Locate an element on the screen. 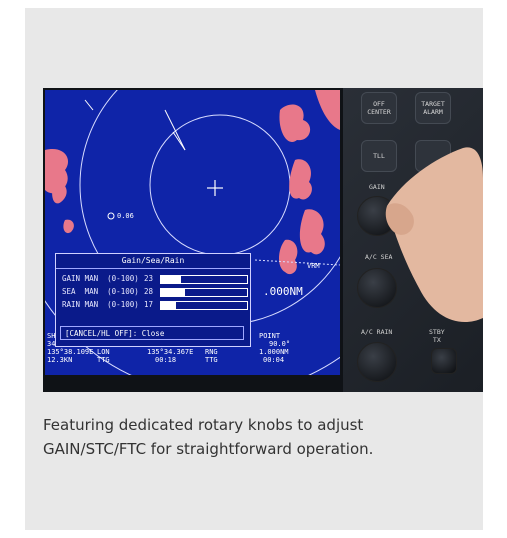 The image size is (507, 538). point-label: POINT is located at coordinates (270, 336).